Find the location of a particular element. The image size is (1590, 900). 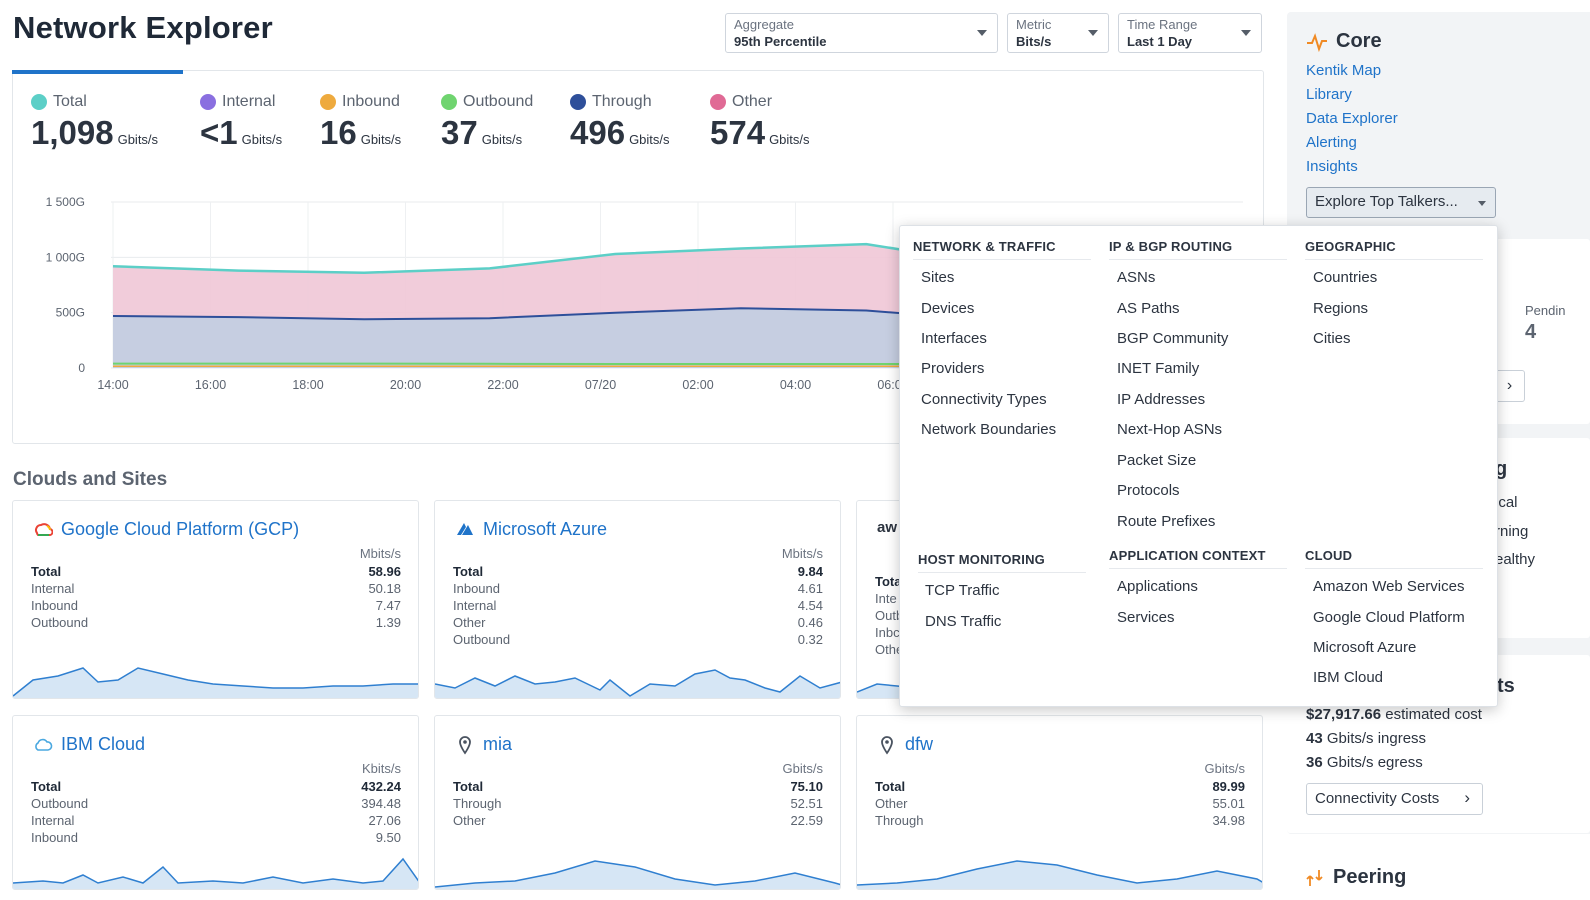

menu-item-bgp-community: BGP Community is located at coordinates (1172, 338).